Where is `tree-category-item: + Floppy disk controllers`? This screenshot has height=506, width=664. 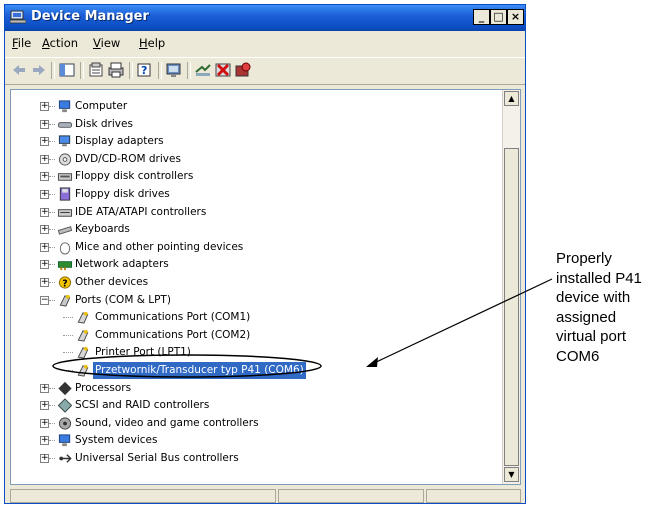
tree-category-item: + Floppy disk controllers is located at coordinates (246, 176).